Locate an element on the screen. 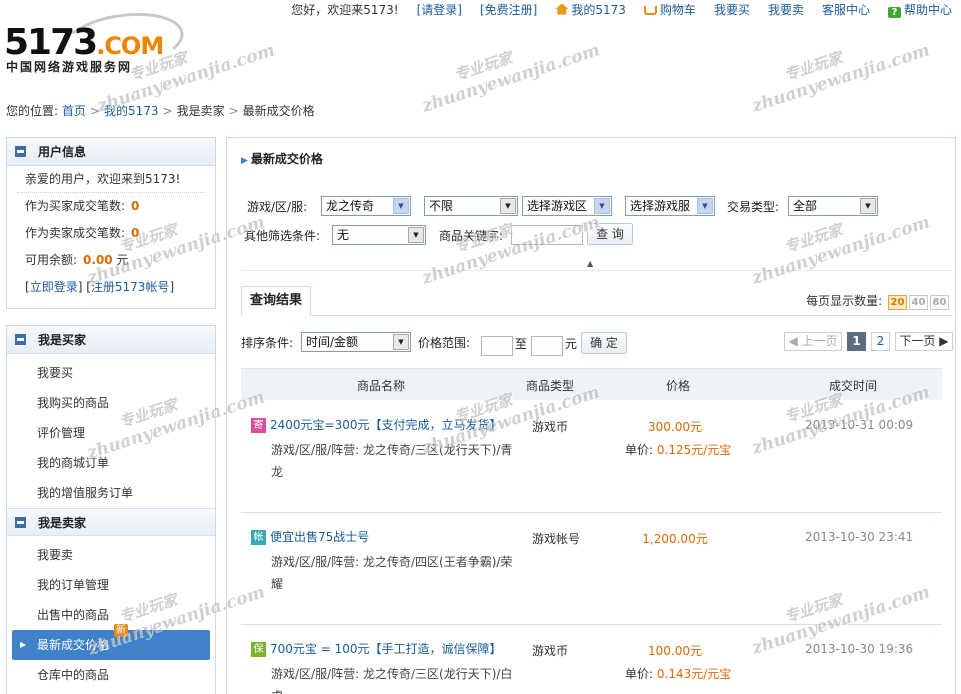  game-select: 龙之传奇 ▼ is located at coordinates (366, 206).